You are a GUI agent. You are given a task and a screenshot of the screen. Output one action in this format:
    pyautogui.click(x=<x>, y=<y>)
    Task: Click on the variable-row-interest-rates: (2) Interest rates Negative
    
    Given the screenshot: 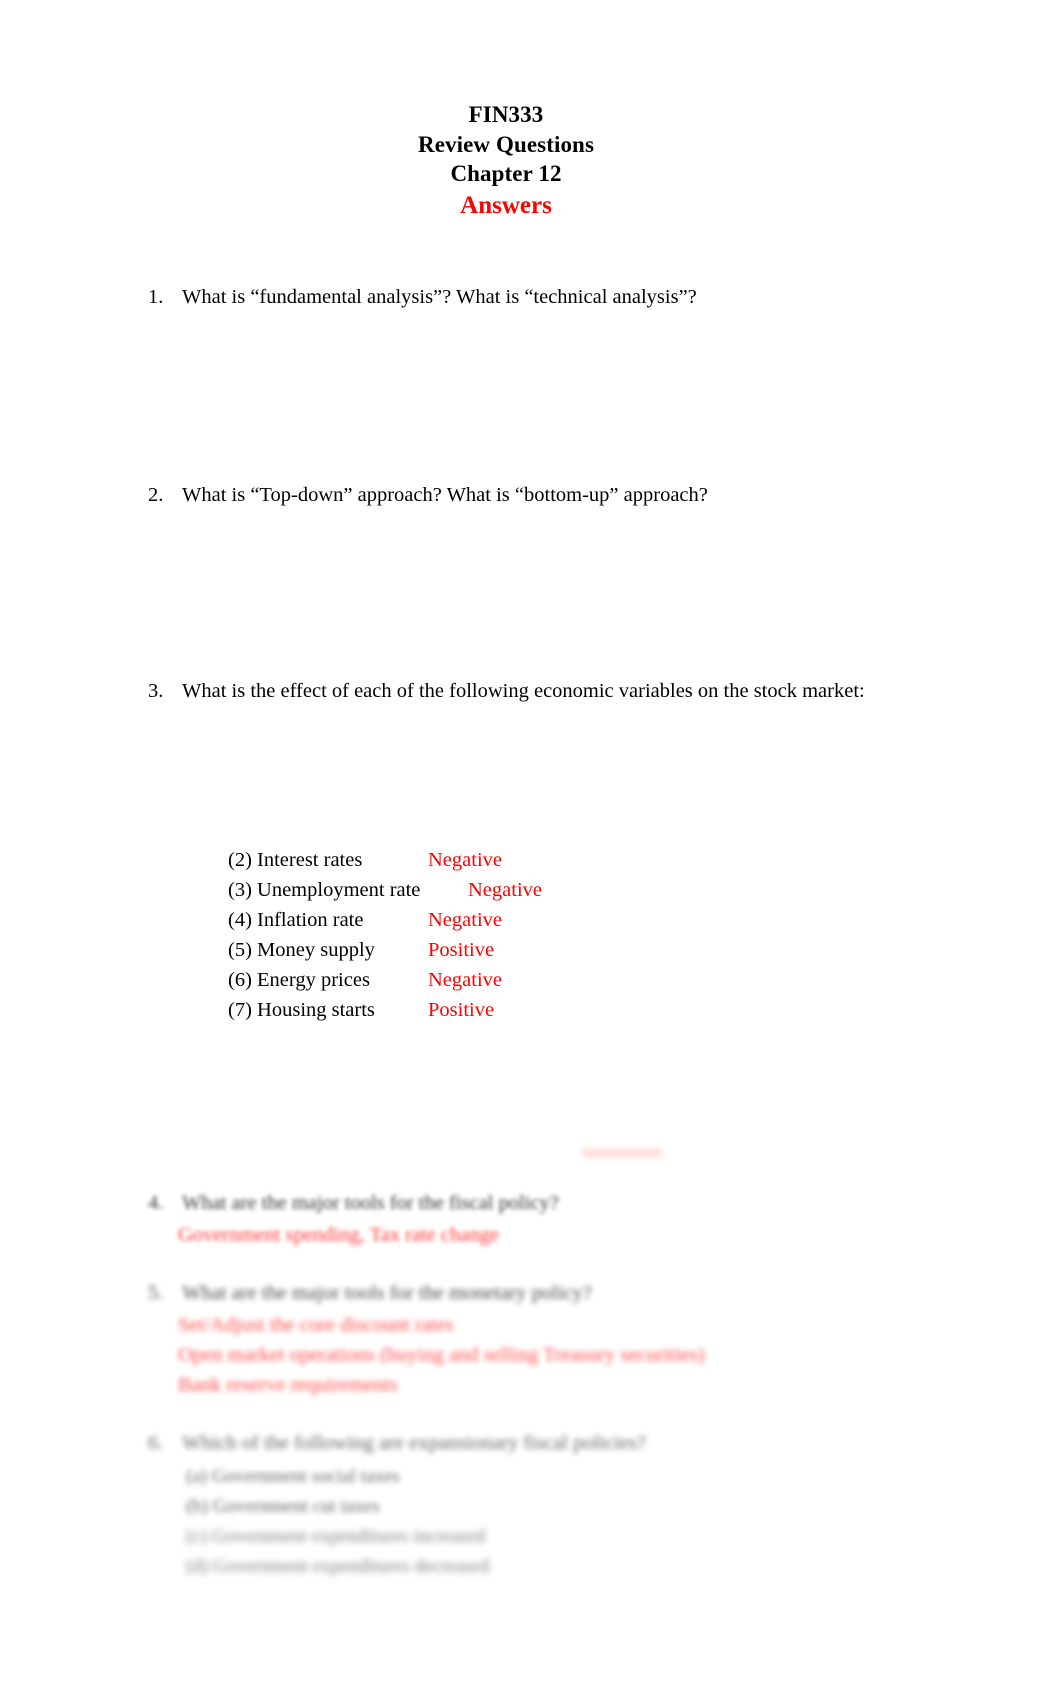 What is the action you would take?
    pyautogui.click(x=385, y=860)
    